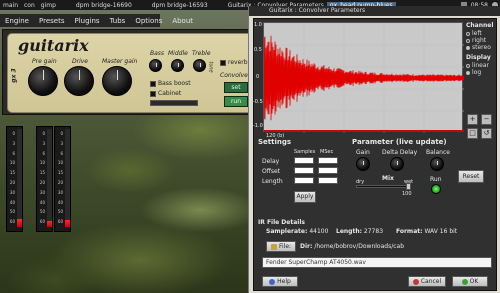 Image resolution: width=500 pixels, height=293 pixels. I want to click on offset-msec-field, so click(328, 170).